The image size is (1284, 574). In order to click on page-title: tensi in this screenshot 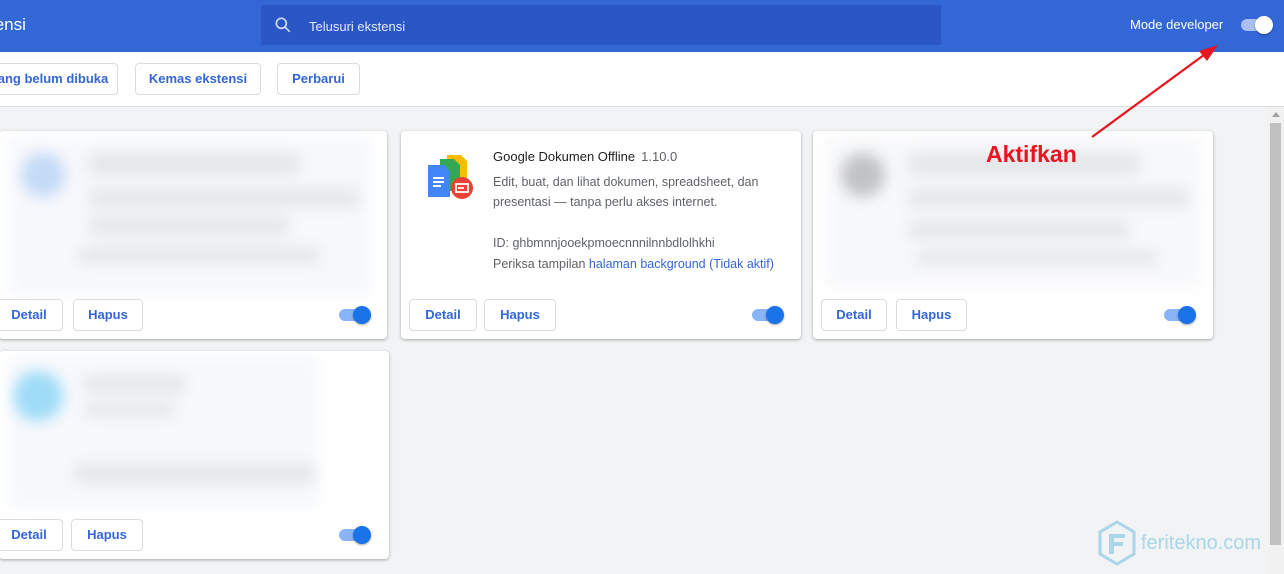, I will do `click(13, 24)`.